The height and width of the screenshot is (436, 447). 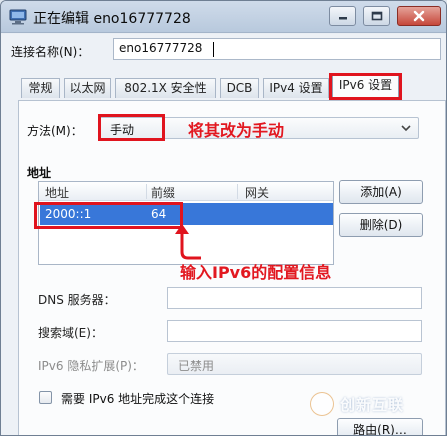 I want to click on network-icon, so click(x=18, y=17).